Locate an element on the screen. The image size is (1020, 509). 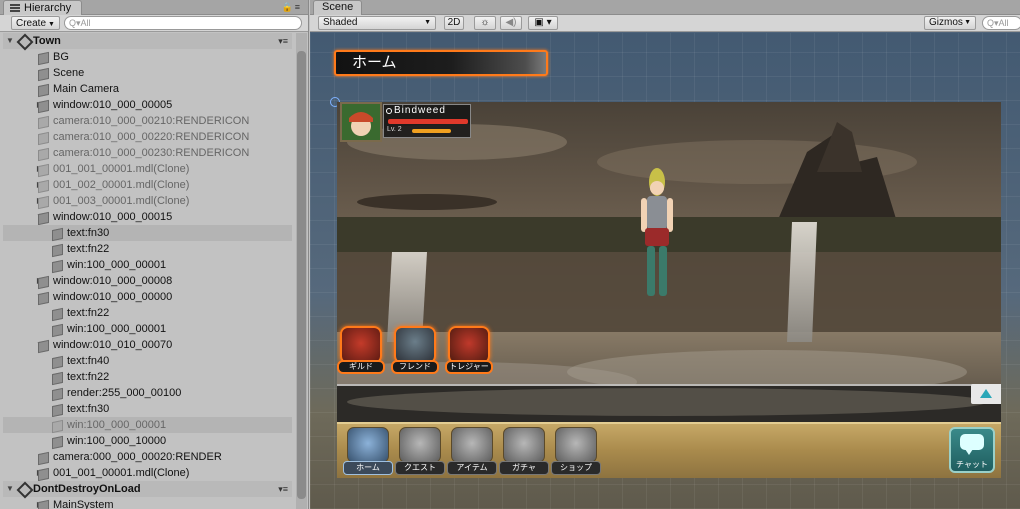
hierarchy-tab: Hierarchy is located at coordinates (43, 7).